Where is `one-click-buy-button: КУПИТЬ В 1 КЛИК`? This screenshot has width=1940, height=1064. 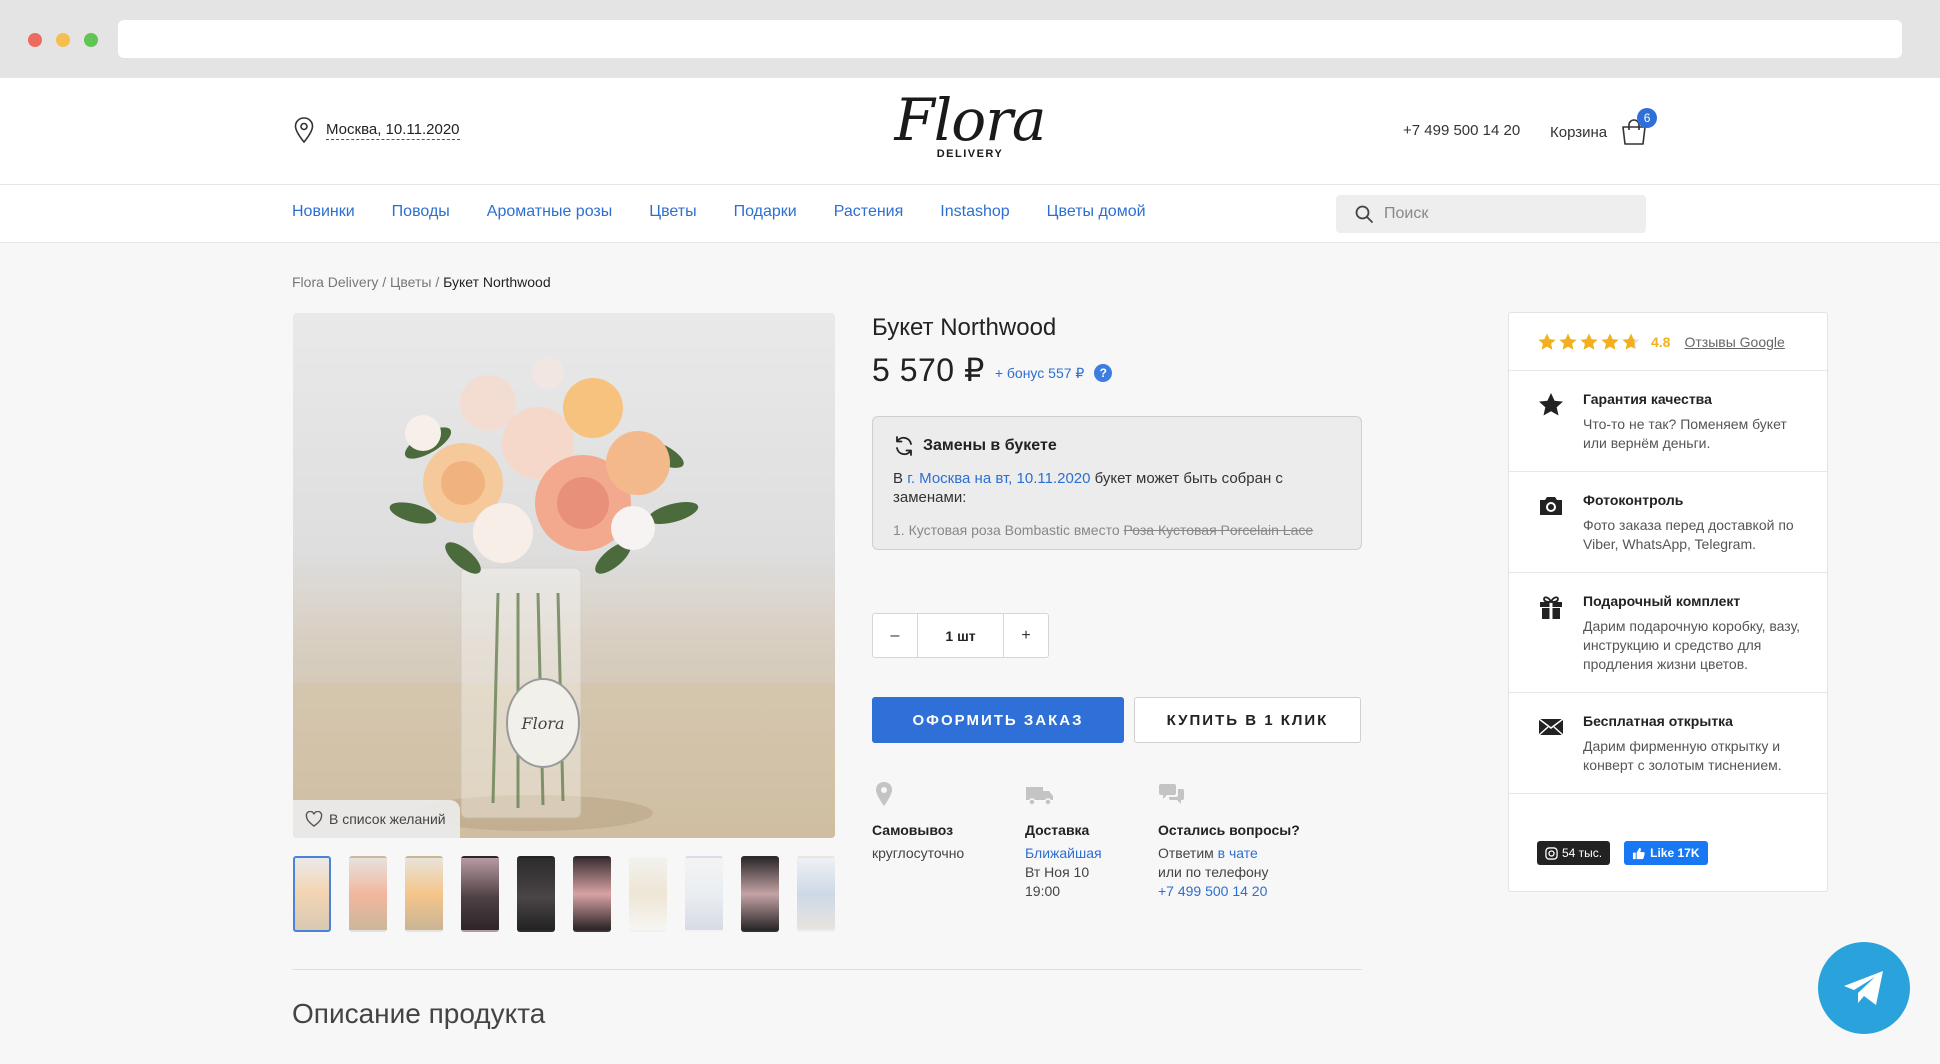
one-click-buy-button: КУПИТЬ В 1 КЛИК is located at coordinates (1247, 720).